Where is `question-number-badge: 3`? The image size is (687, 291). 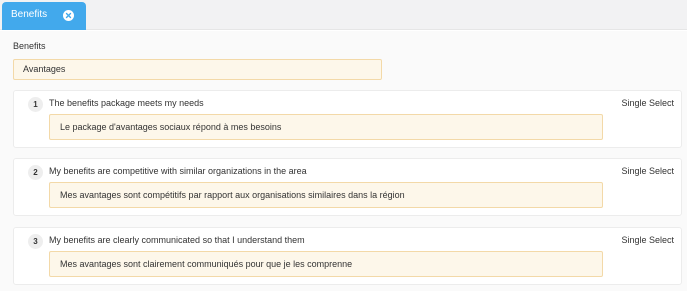 question-number-badge: 3 is located at coordinates (35, 241).